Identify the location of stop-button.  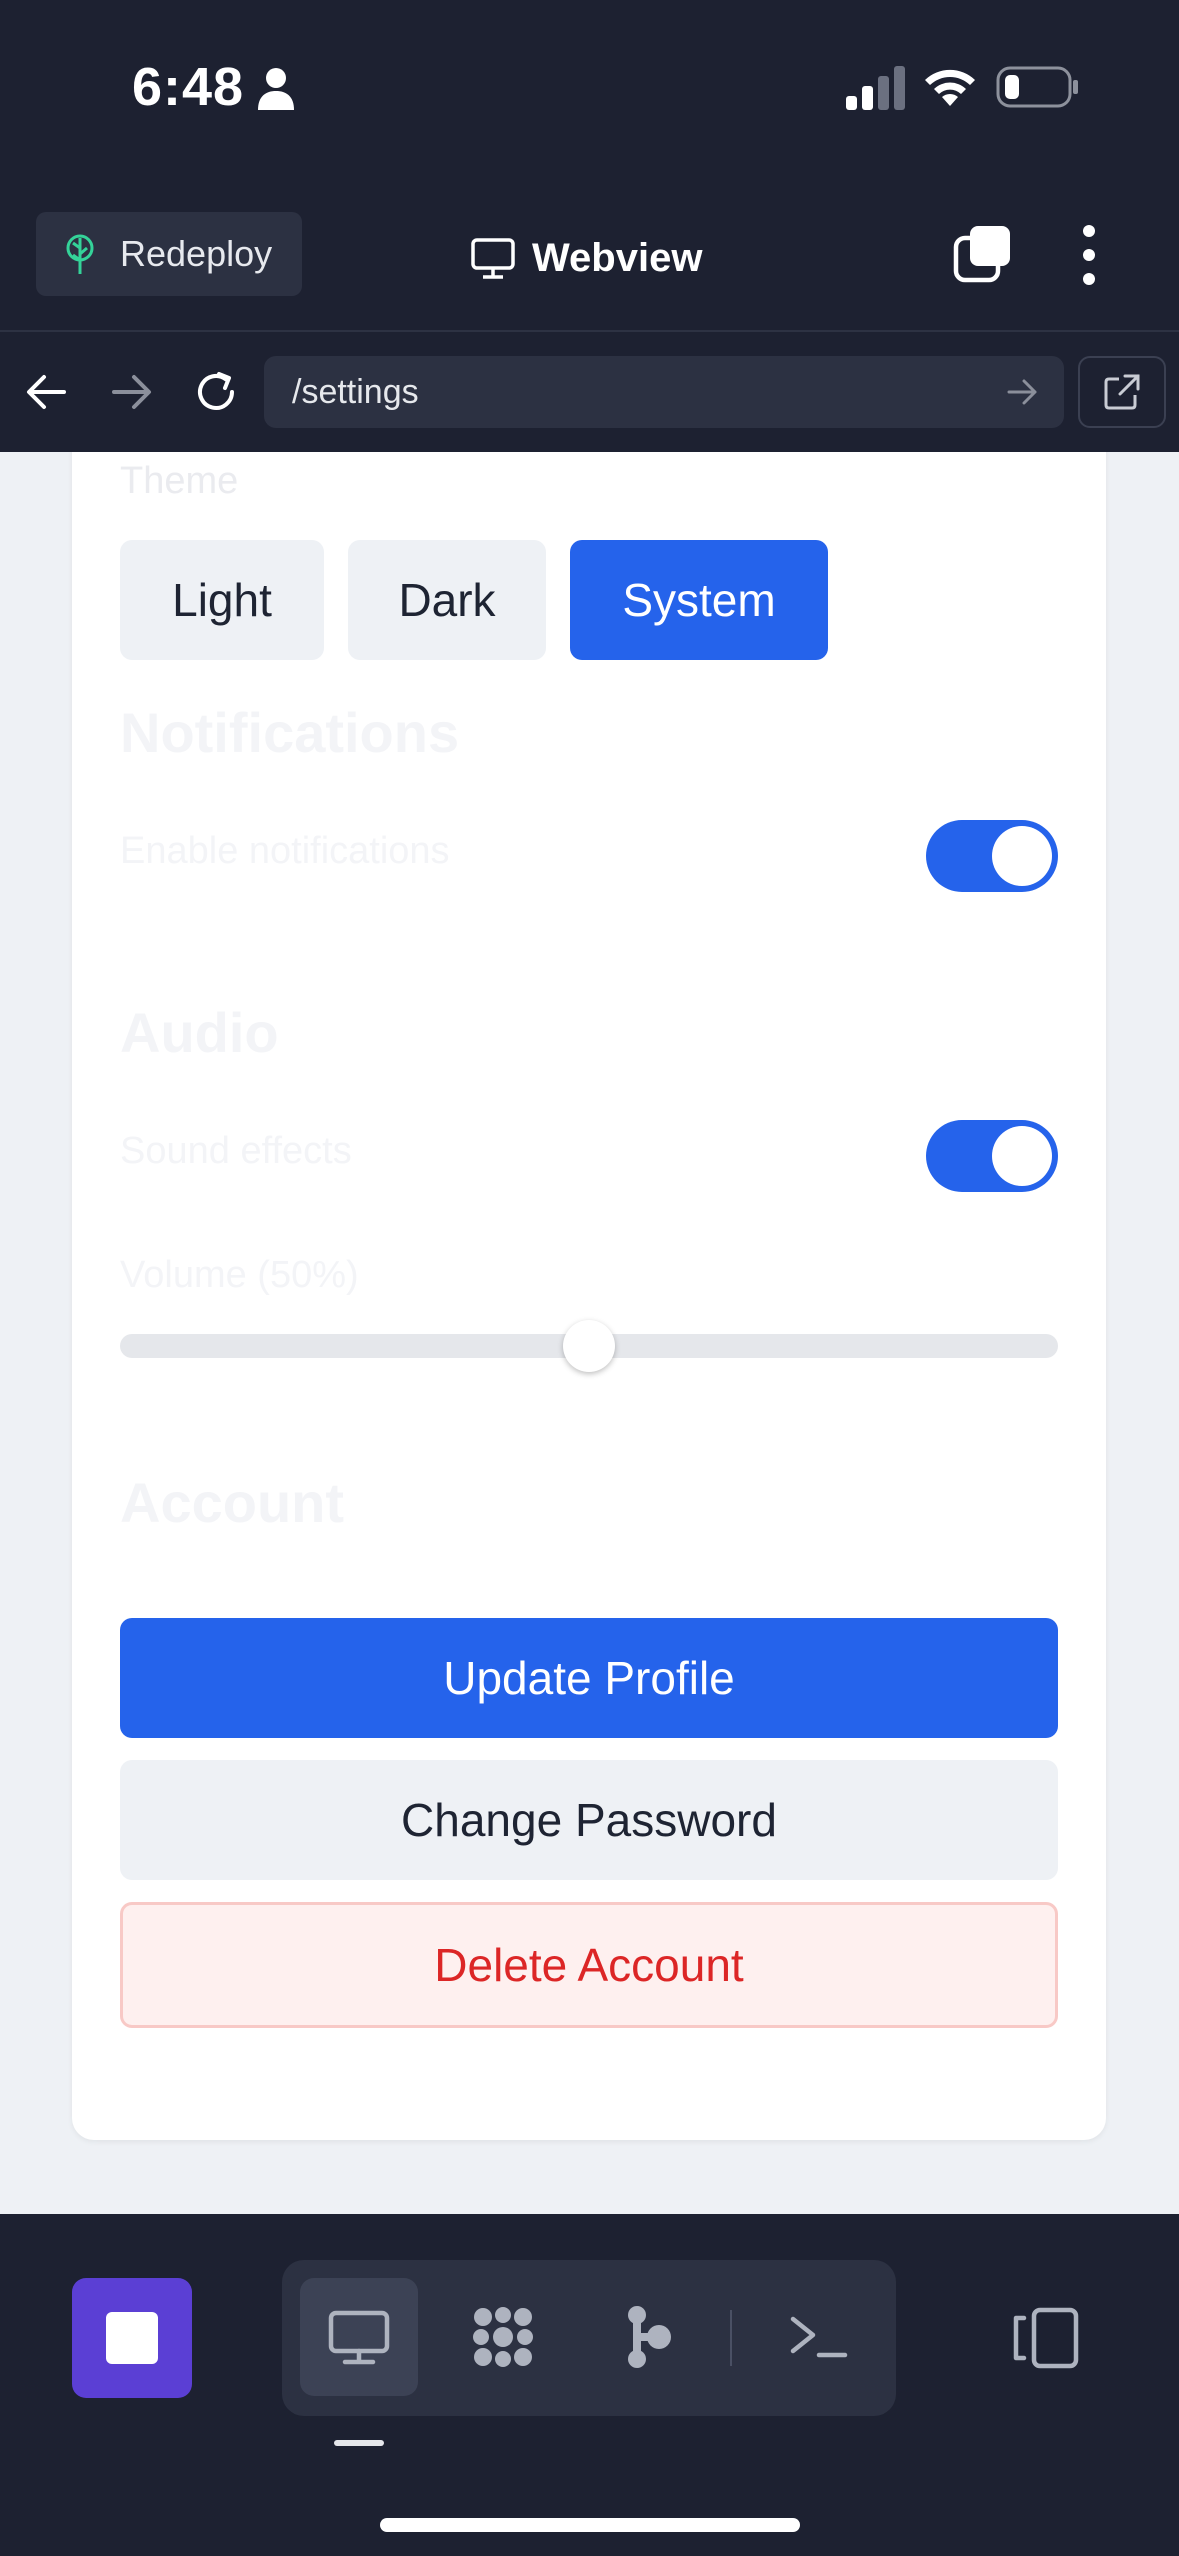
(132, 2338).